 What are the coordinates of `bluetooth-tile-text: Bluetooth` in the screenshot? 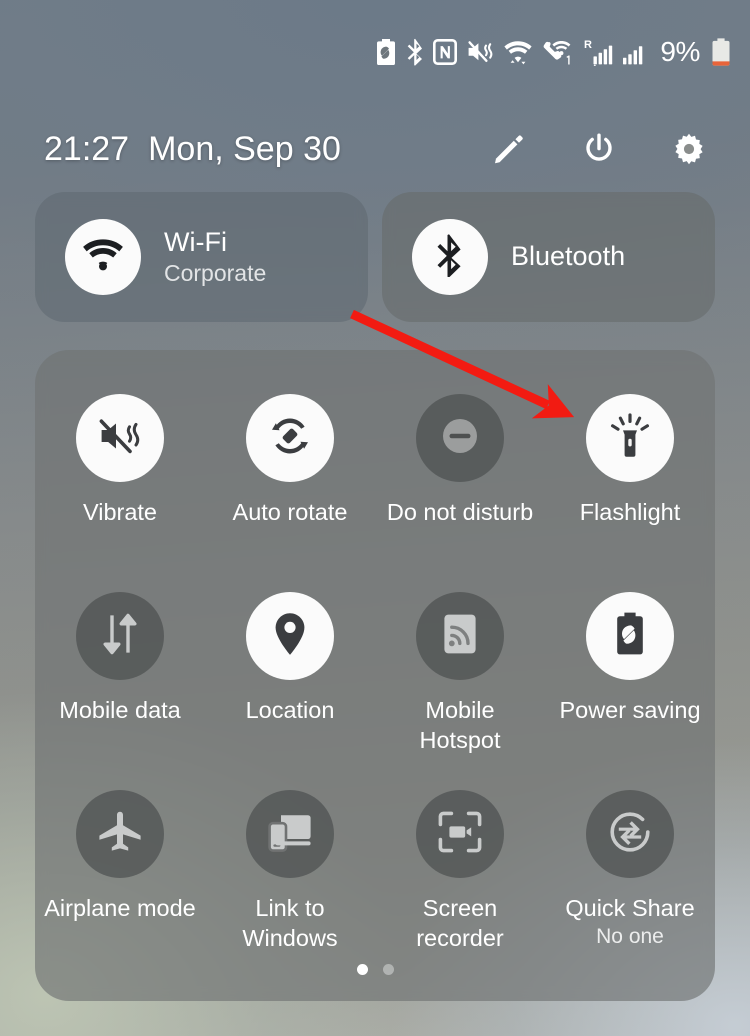 It's located at (568, 256).